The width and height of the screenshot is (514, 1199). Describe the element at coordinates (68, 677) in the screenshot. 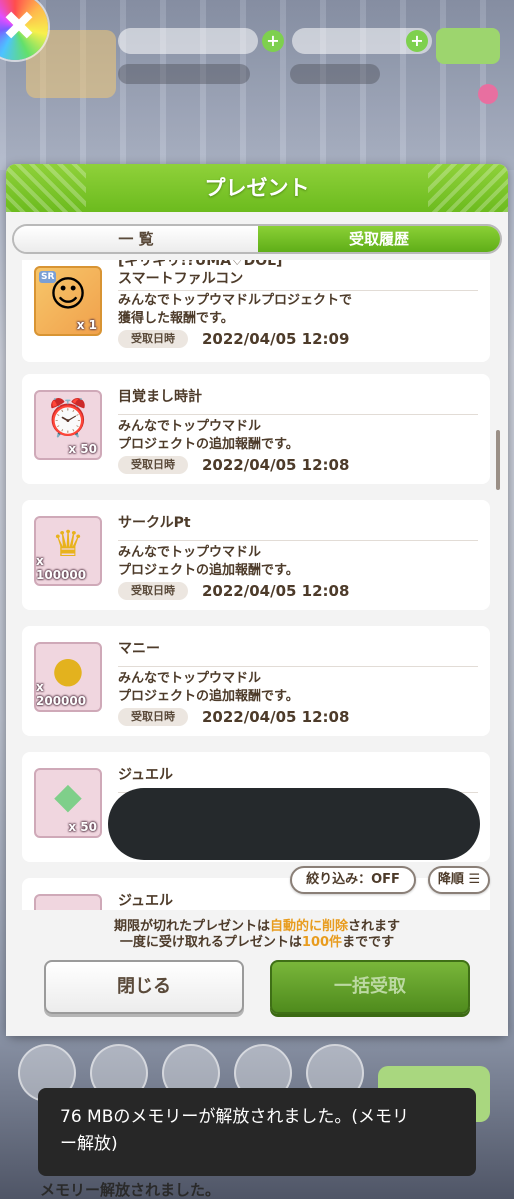

I see `money-item-icon: ● x 200000` at that location.